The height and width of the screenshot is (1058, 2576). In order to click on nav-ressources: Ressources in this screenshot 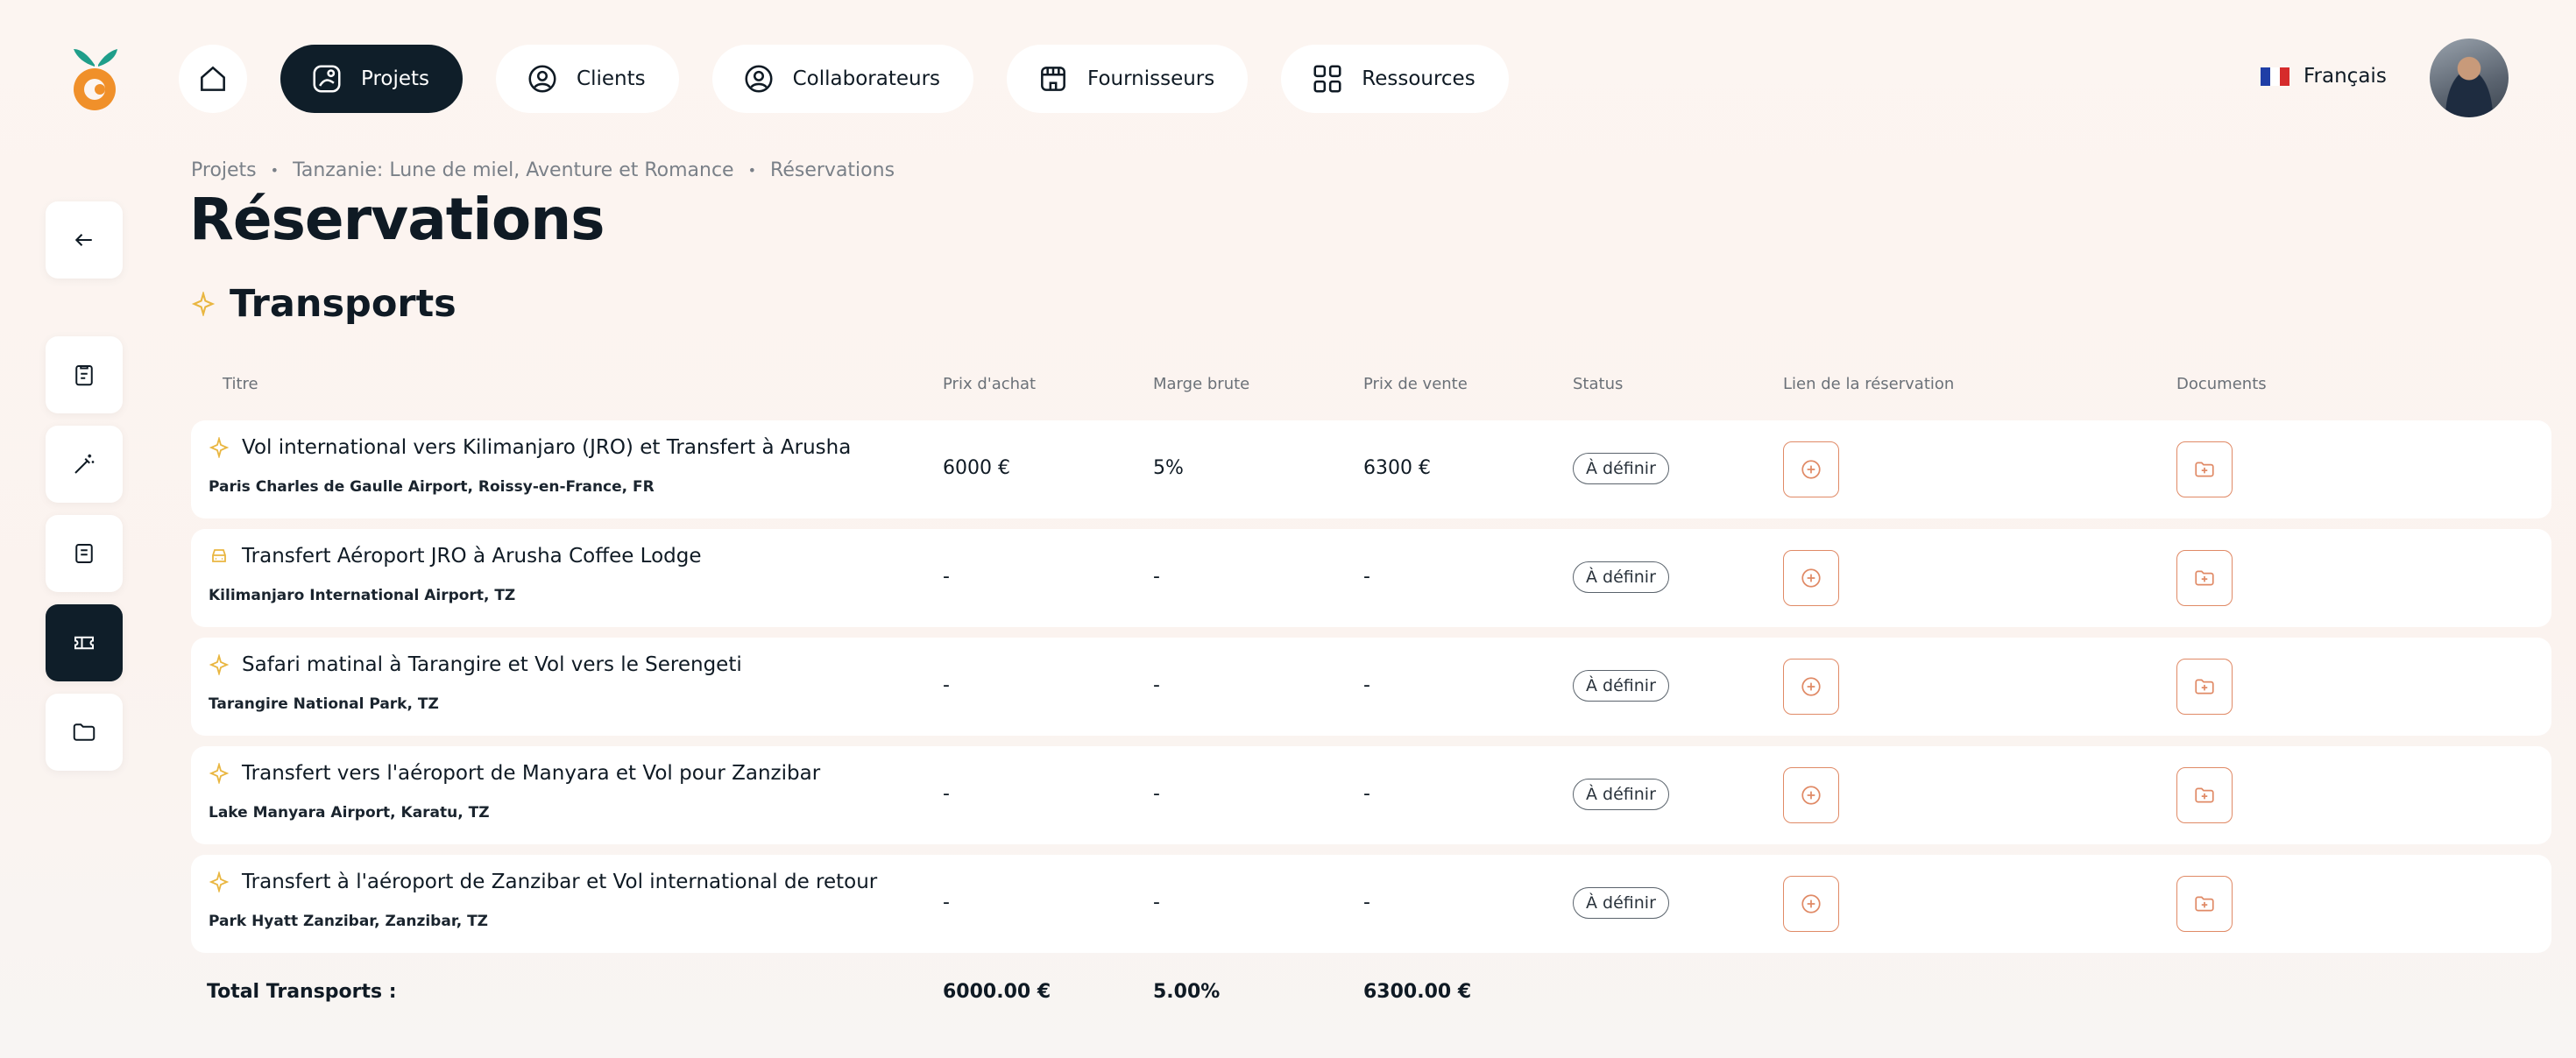, I will do `click(1395, 79)`.